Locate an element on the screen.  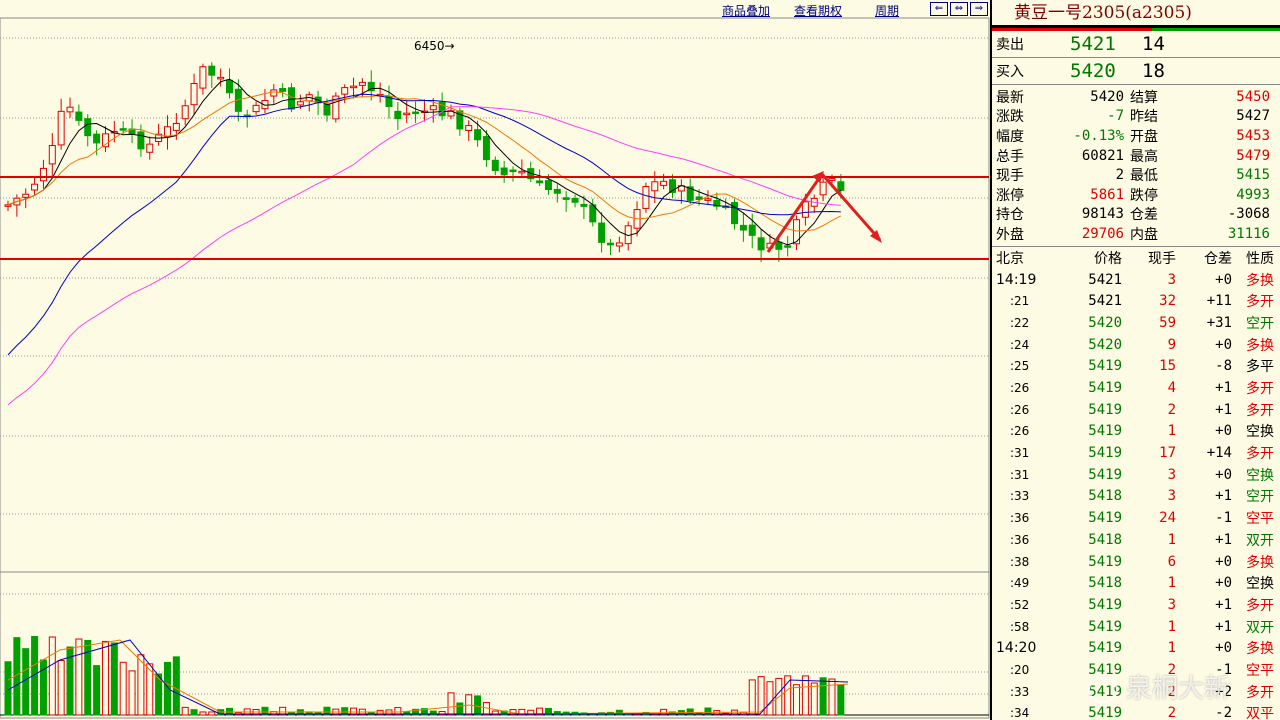
stat-label: 涨停 is located at coordinates (1010, 195).